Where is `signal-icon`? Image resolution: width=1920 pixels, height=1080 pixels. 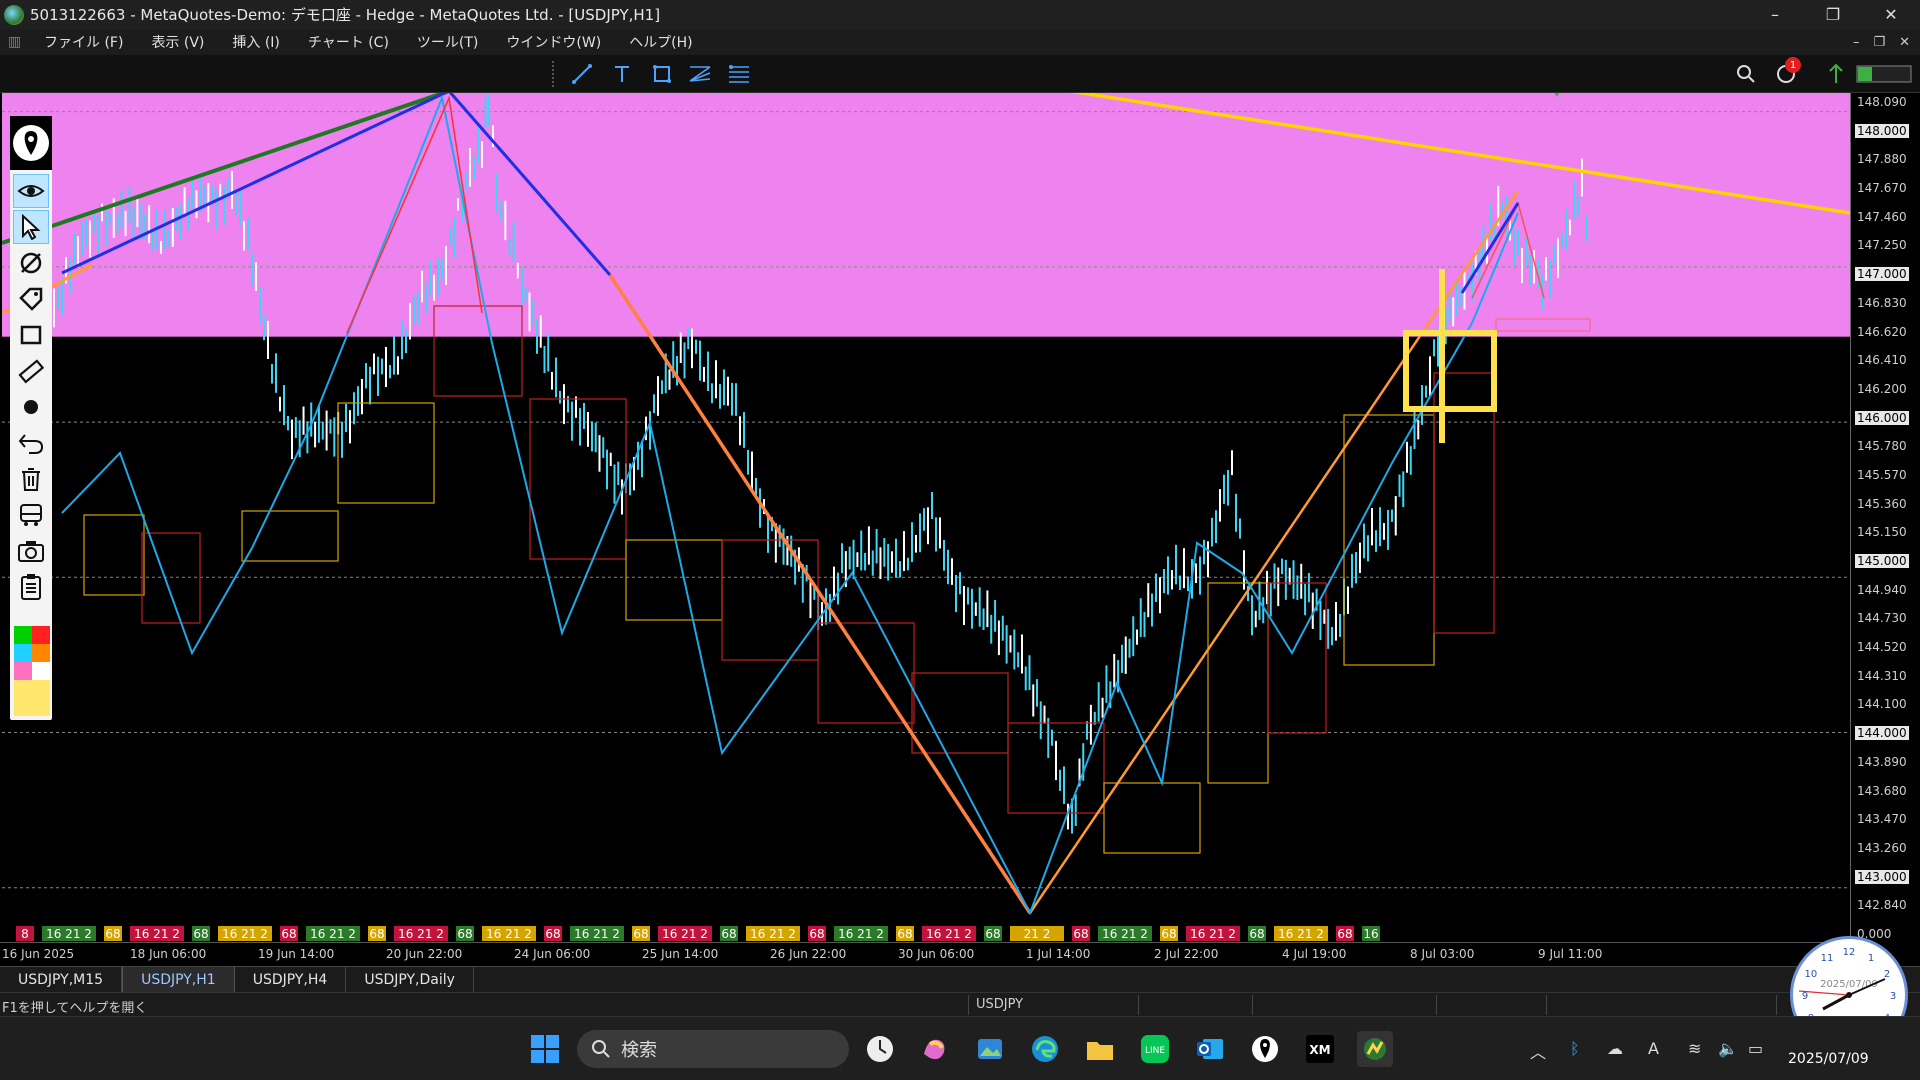
signal-icon is located at coordinates (1836, 74).